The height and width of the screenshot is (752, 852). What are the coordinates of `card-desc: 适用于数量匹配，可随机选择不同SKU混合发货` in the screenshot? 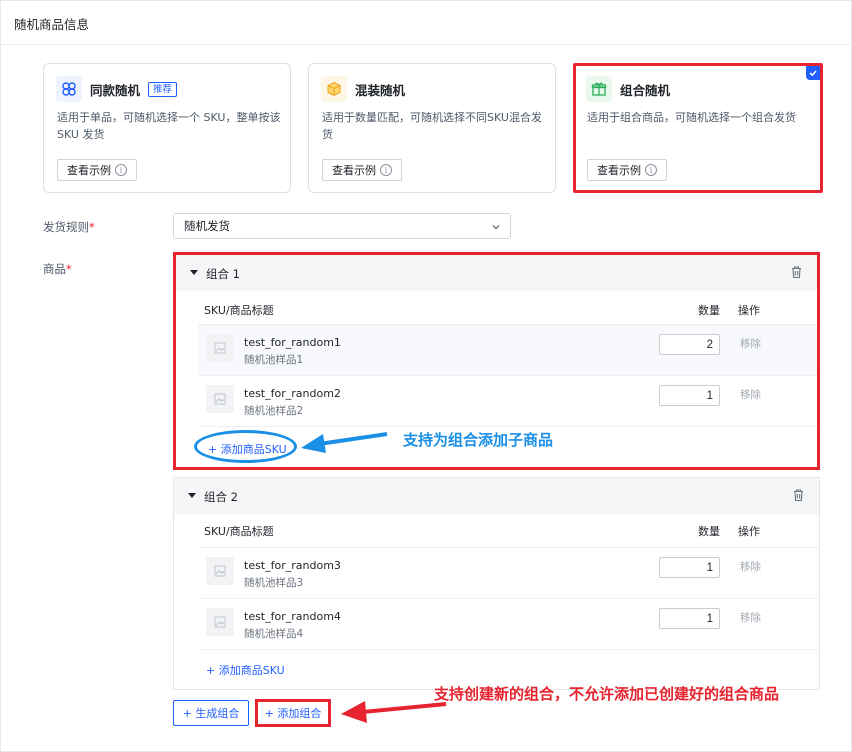 It's located at (432, 126).